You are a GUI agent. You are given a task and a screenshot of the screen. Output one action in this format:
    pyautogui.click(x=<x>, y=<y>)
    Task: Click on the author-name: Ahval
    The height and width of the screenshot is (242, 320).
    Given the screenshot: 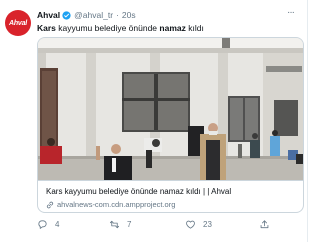 What is the action you would take?
    pyautogui.click(x=48, y=15)
    